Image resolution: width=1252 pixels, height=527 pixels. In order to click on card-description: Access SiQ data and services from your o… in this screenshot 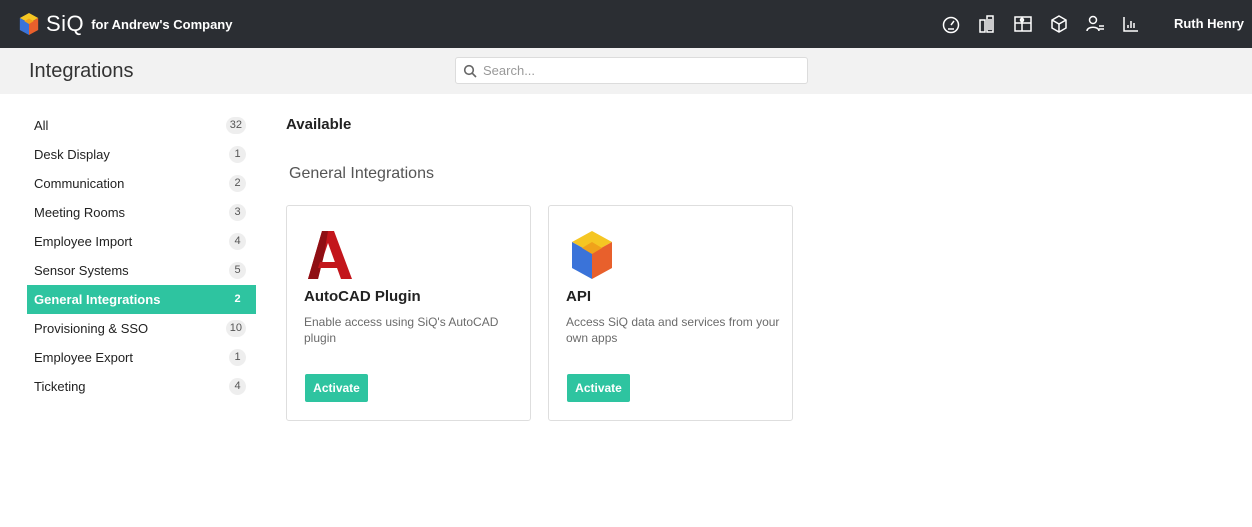, I will do `click(673, 330)`.